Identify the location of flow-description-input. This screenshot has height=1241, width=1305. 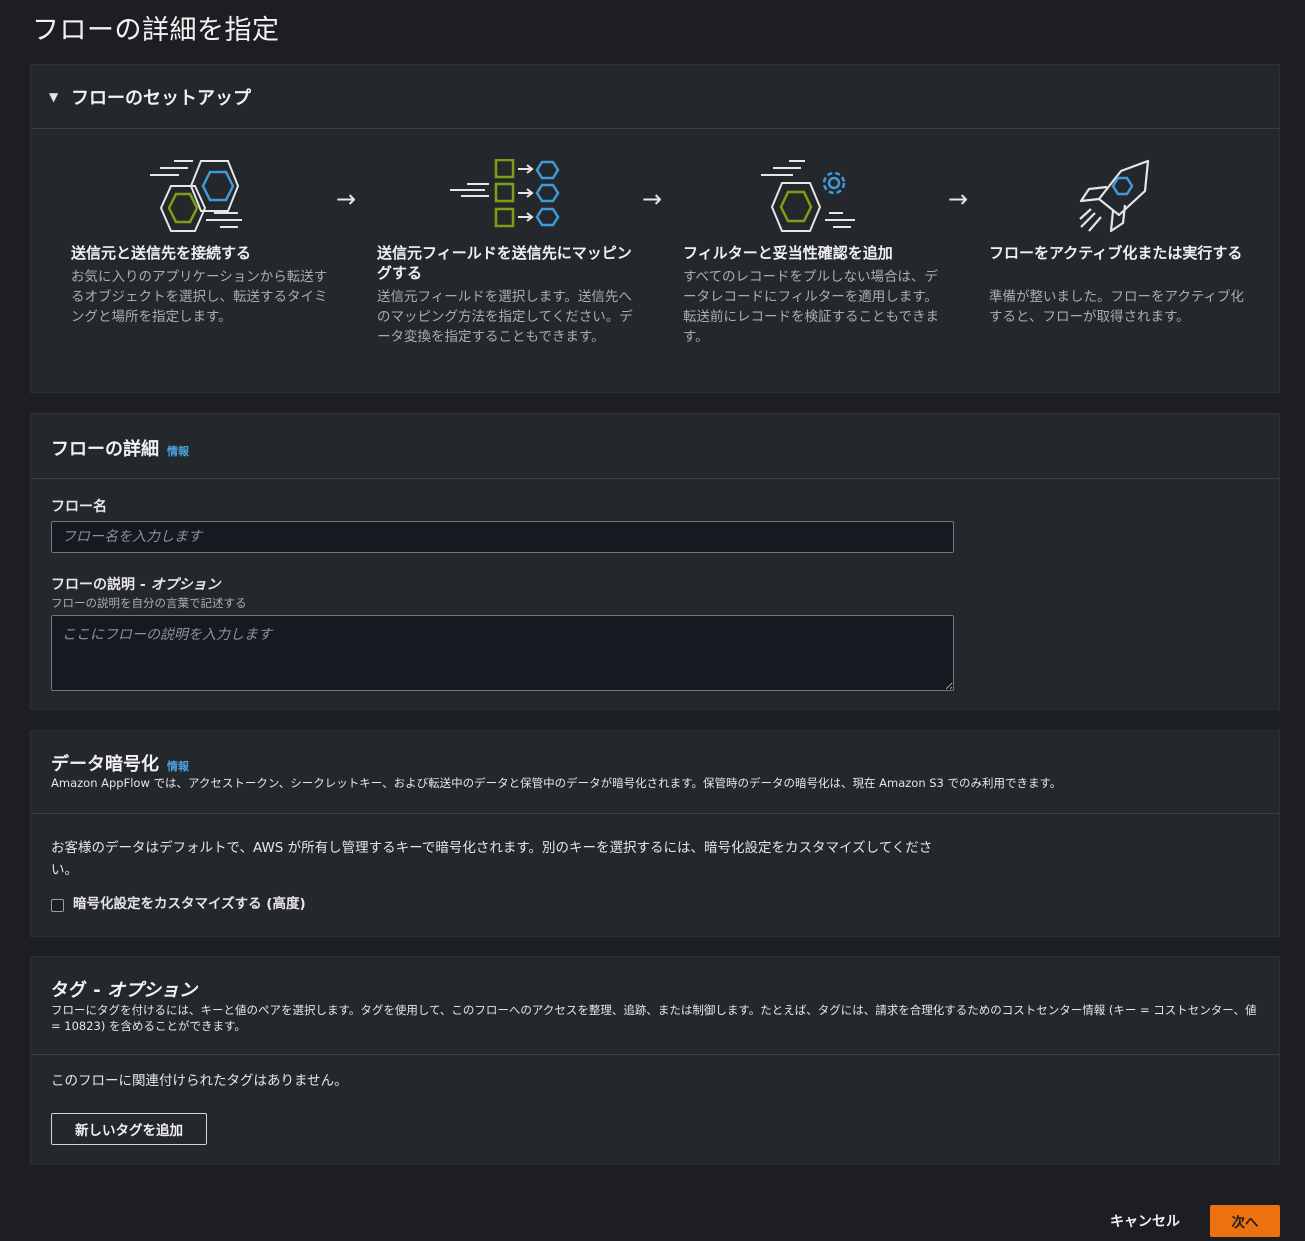
(502, 653).